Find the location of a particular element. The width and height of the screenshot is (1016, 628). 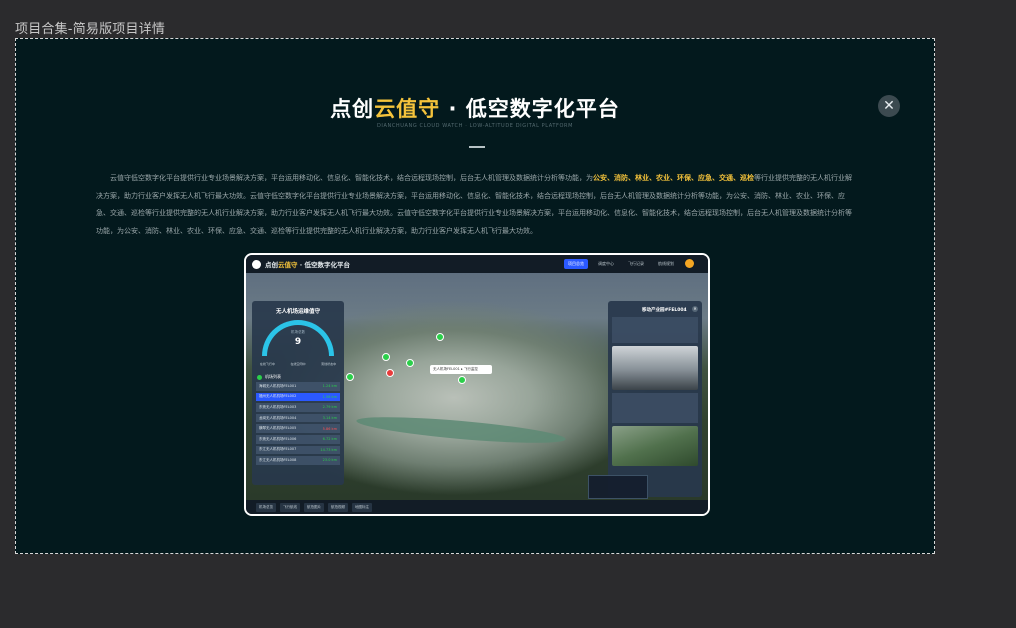

list-item-name: 东江无人机机场FEL007 is located at coordinates (278, 449).